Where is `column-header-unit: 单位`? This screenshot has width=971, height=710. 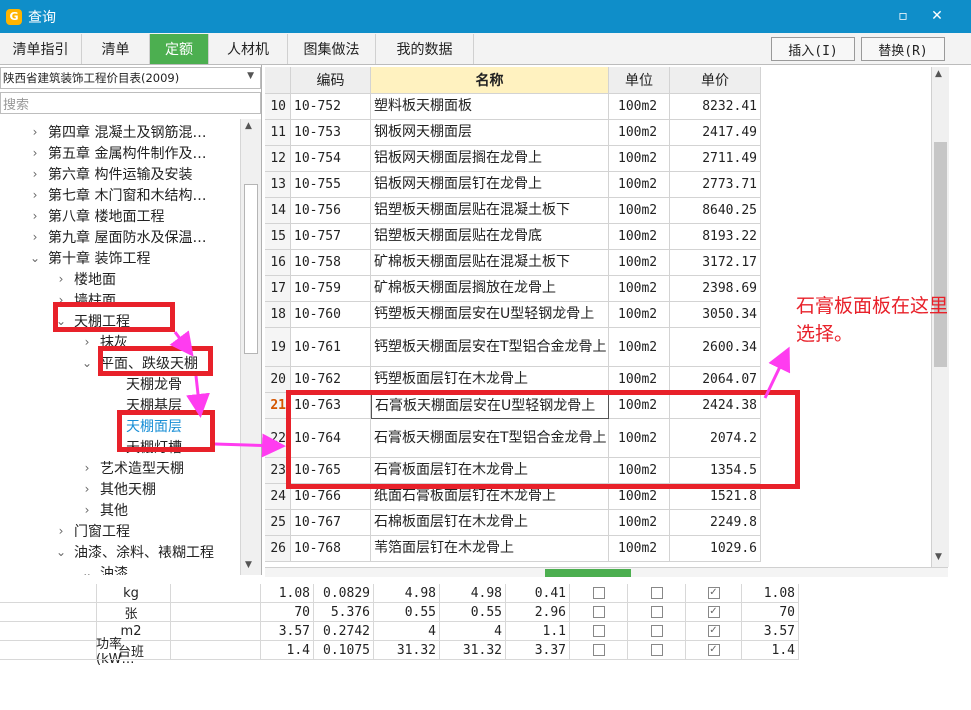 column-header-unit: 单位 is located at coordinates (639, 80).